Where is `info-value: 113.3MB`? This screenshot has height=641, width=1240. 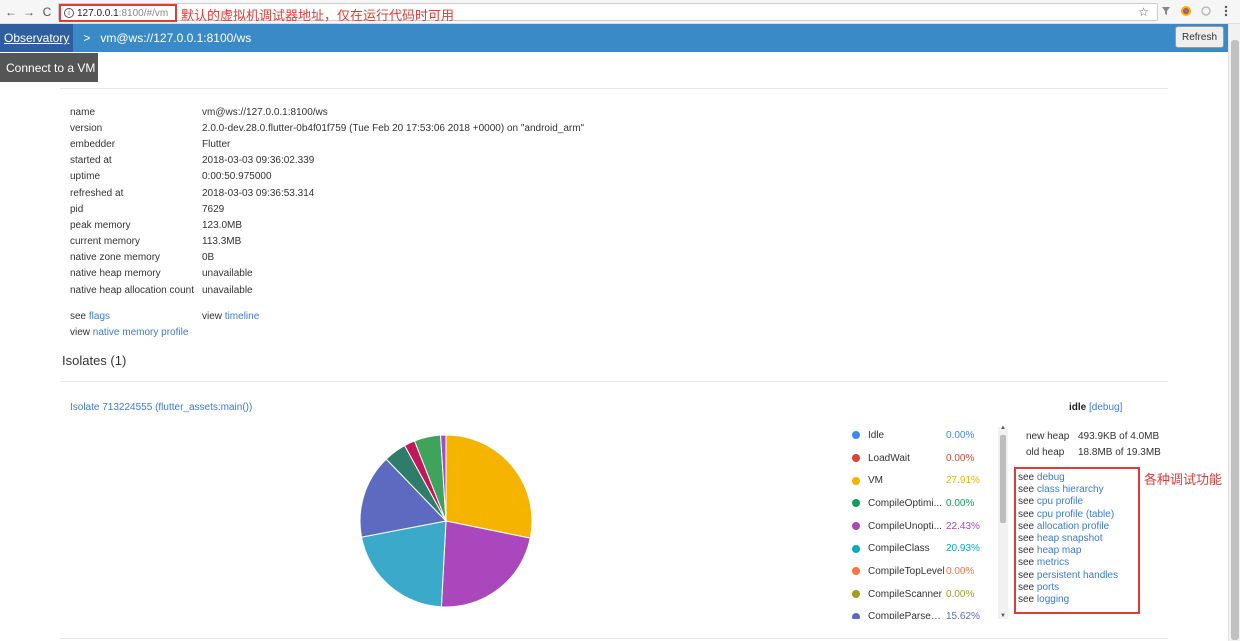 info-value: 113.3MB is located at coordinates (222, 242).